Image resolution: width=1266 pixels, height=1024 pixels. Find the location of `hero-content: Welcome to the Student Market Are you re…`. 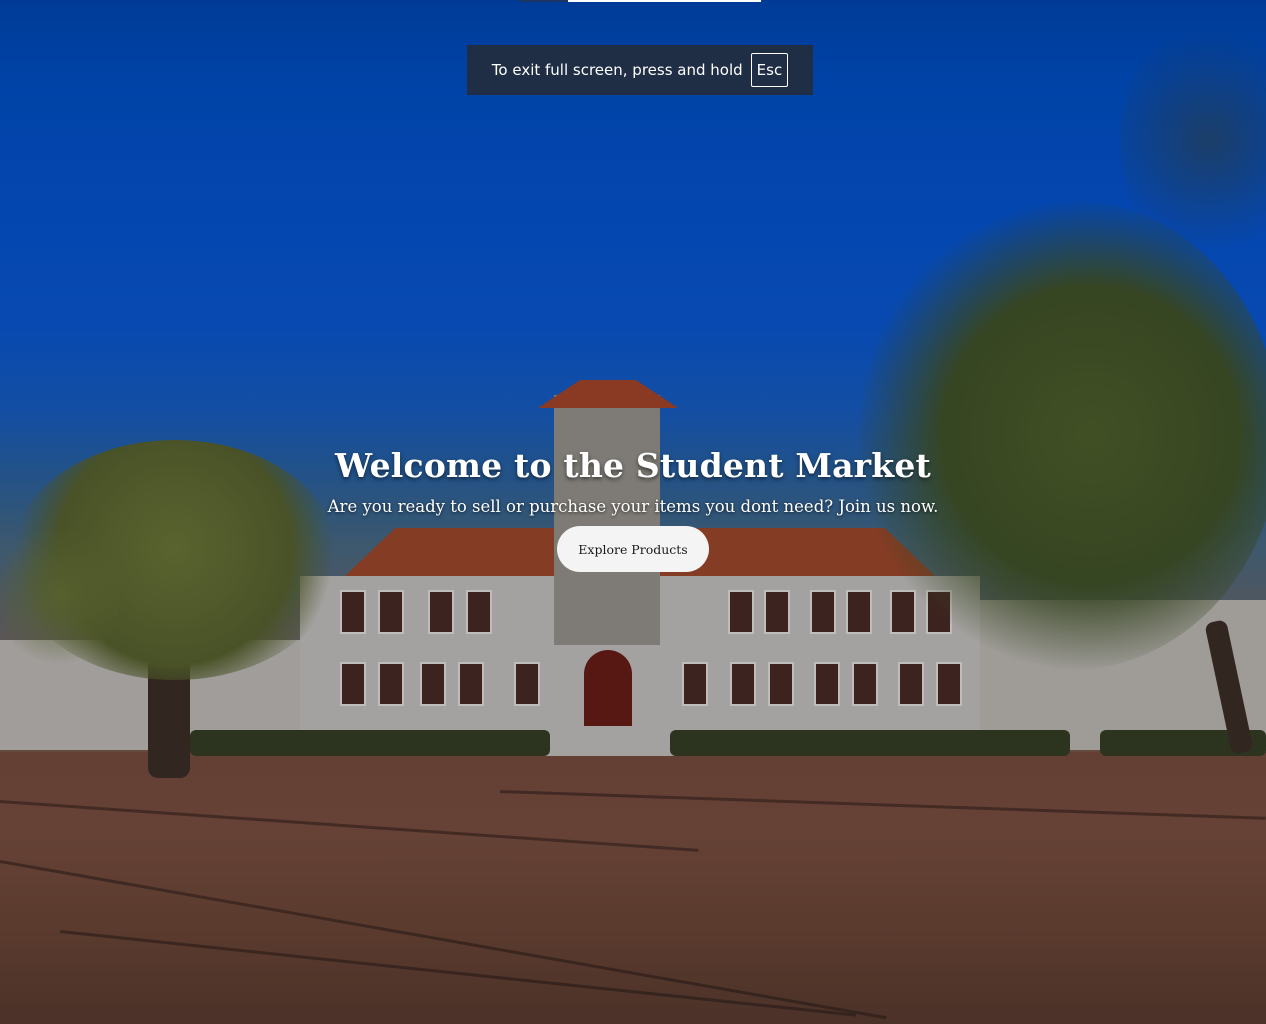

hero-content: Welcome to the Student Market Are you re… is located at coordinates (633, 509).